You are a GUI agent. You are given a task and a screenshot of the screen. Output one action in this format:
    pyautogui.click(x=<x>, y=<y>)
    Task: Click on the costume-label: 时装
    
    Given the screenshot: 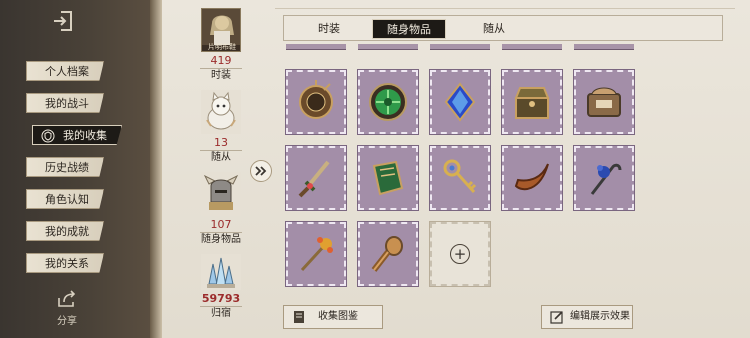 What is the action you would take?
    pyautogui.click(x=221, y=75)
    